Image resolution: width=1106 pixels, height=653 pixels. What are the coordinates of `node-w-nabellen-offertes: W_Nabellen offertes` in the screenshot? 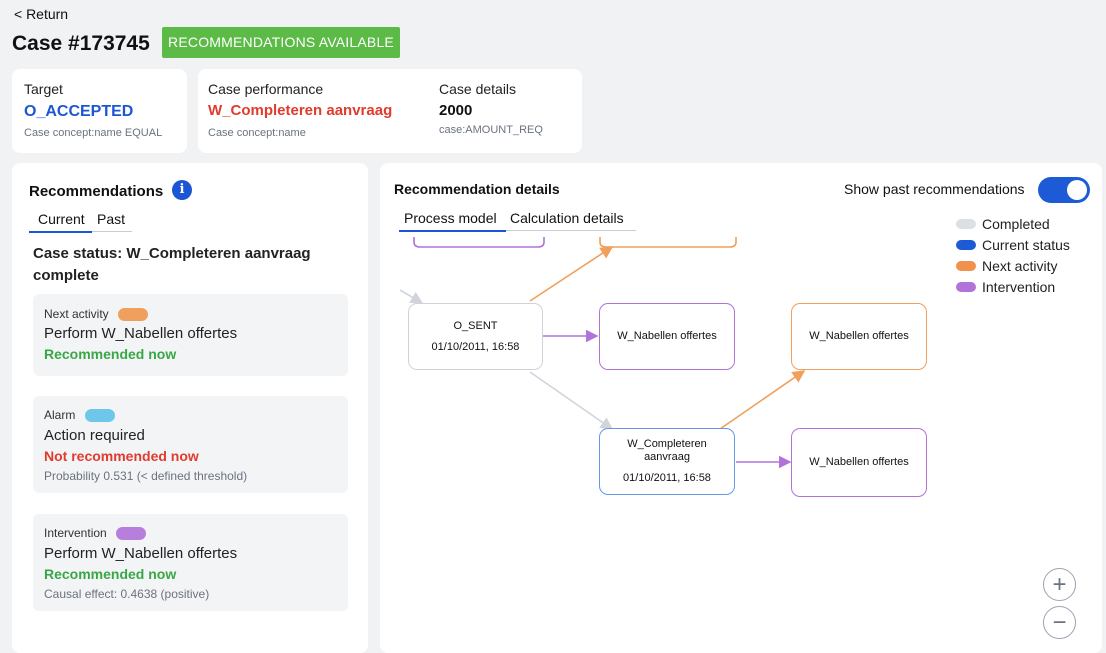 It's located at (667, 336).